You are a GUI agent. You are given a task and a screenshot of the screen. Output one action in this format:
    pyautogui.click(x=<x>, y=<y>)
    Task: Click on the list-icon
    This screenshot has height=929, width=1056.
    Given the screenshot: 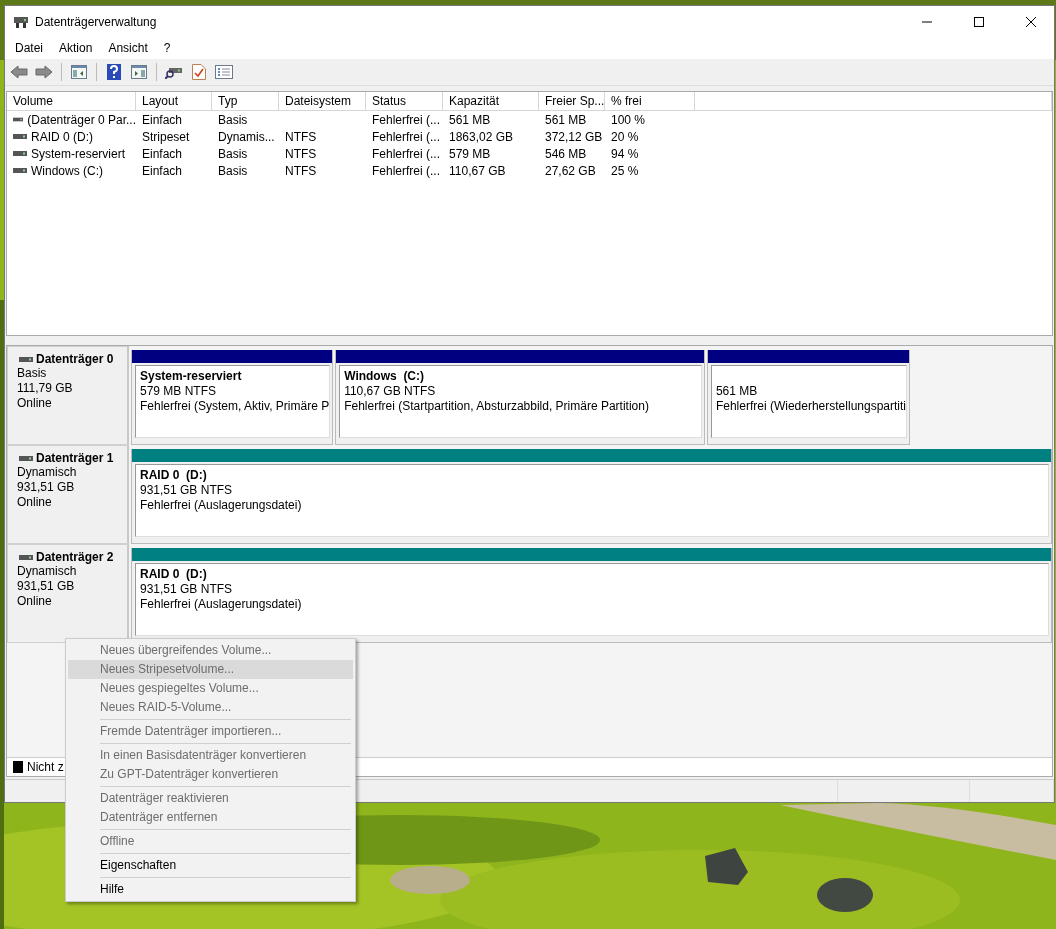 What is the action you would take?
    pyautogui.click(x=224, y=72)
    